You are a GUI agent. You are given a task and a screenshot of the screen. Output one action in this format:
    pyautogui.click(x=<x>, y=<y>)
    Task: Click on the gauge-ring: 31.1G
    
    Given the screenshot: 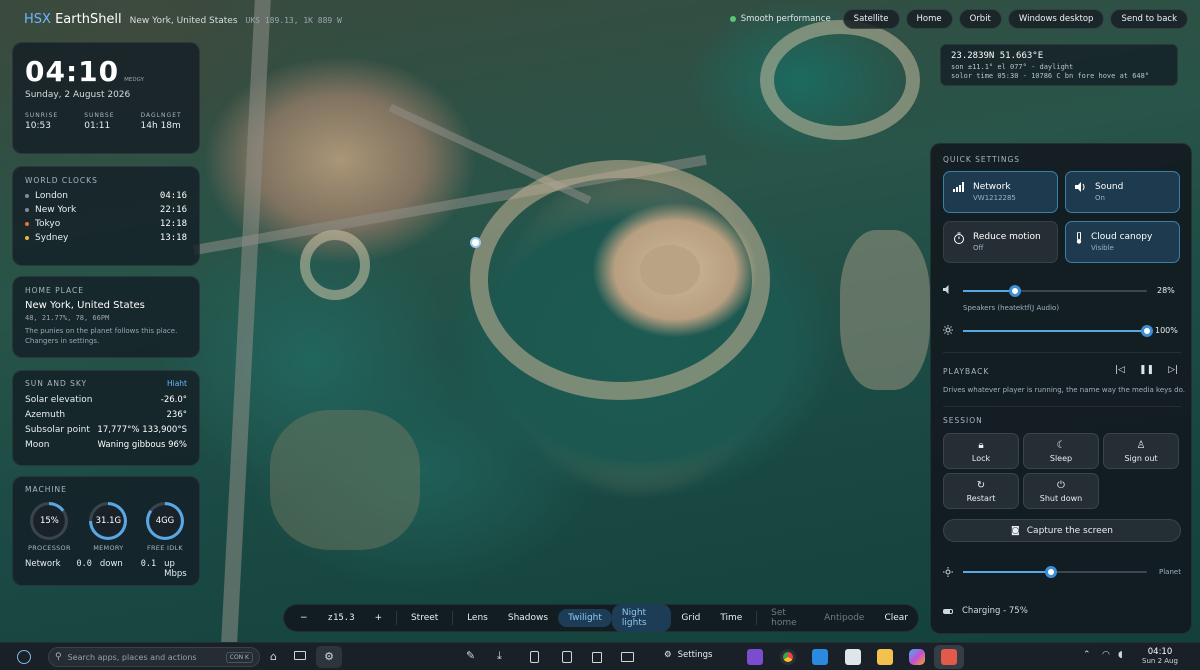 What is the action you would take?
    pyautogui.click(x=108, y=521)
    